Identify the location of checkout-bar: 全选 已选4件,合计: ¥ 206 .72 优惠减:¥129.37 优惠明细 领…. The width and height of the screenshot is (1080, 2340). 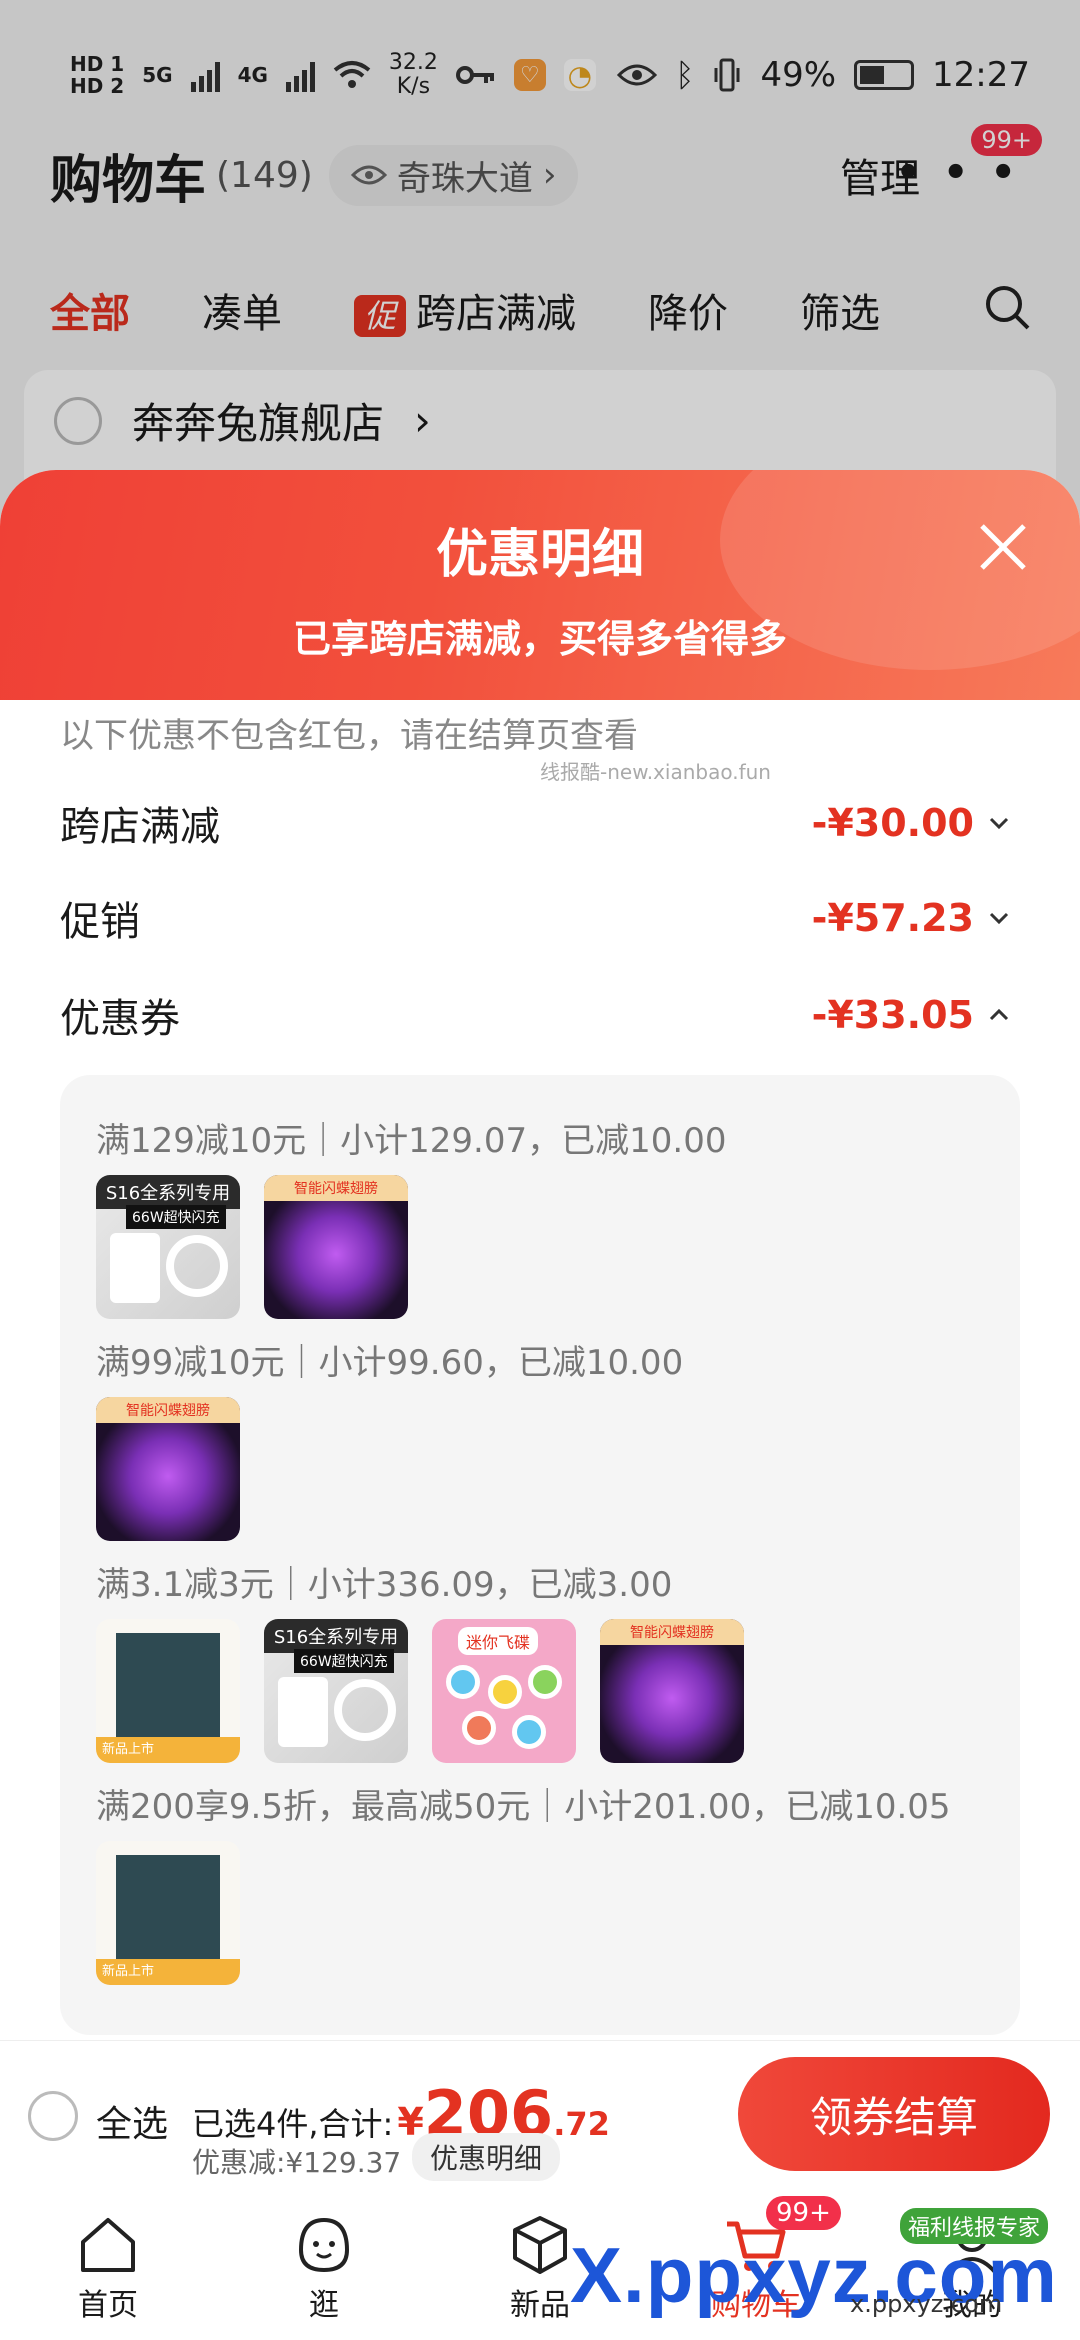
(540, 2116).